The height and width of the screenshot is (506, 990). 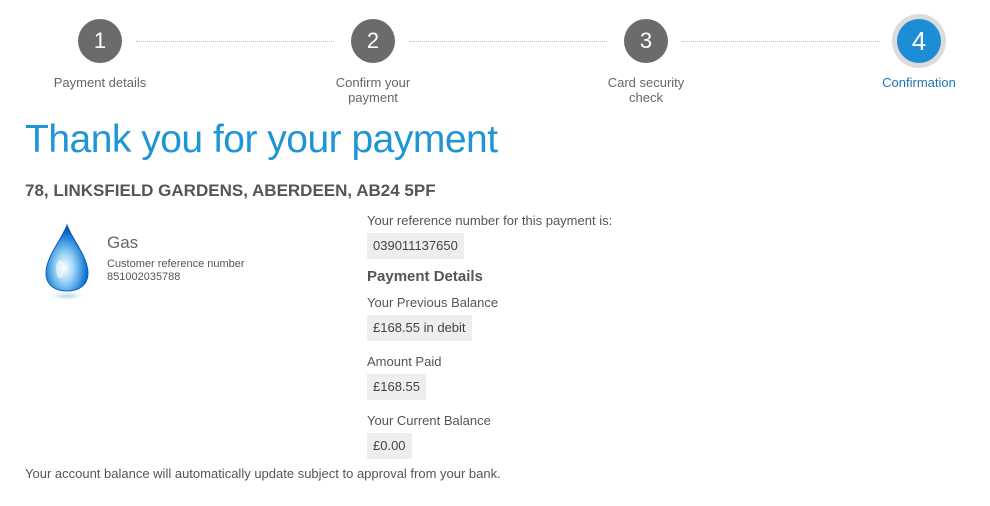 I want to click on amount-paid-value: £168.55, so click(x=396, y=387).